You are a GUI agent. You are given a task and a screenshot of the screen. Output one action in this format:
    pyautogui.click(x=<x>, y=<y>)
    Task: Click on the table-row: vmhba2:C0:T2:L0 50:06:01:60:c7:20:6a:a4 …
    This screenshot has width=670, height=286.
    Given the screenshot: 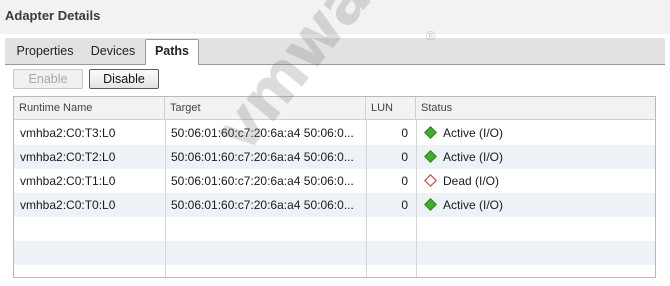 What is the action you would take?
    pyautogui.click(x=334, y=157)
    